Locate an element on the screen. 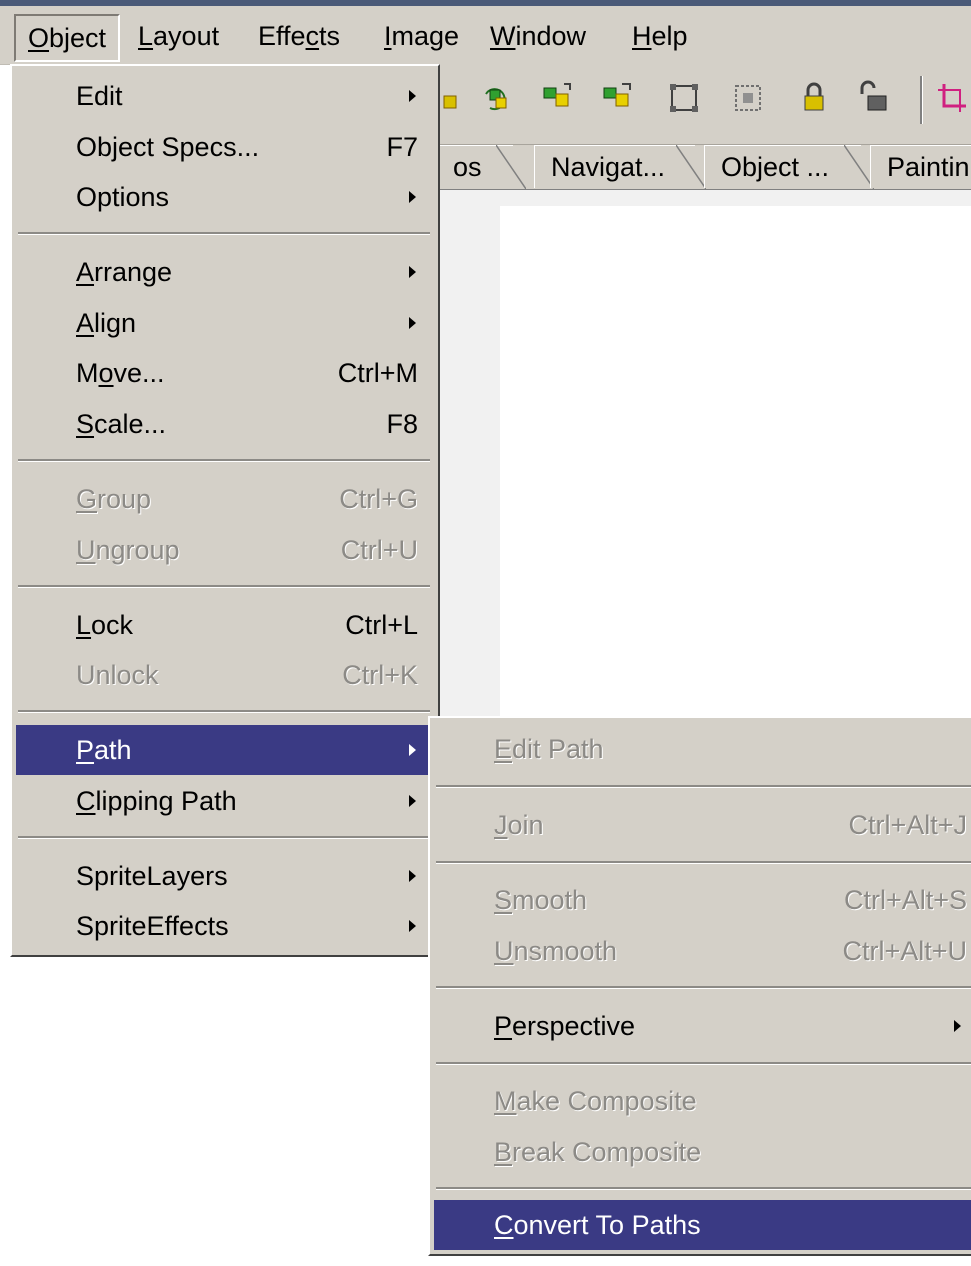 Image resolution: width=971 pixels, height=1266 pixels. menu-item-smooth: Smooth Ctrl+Alt+S is located at coordinates (702, 900).